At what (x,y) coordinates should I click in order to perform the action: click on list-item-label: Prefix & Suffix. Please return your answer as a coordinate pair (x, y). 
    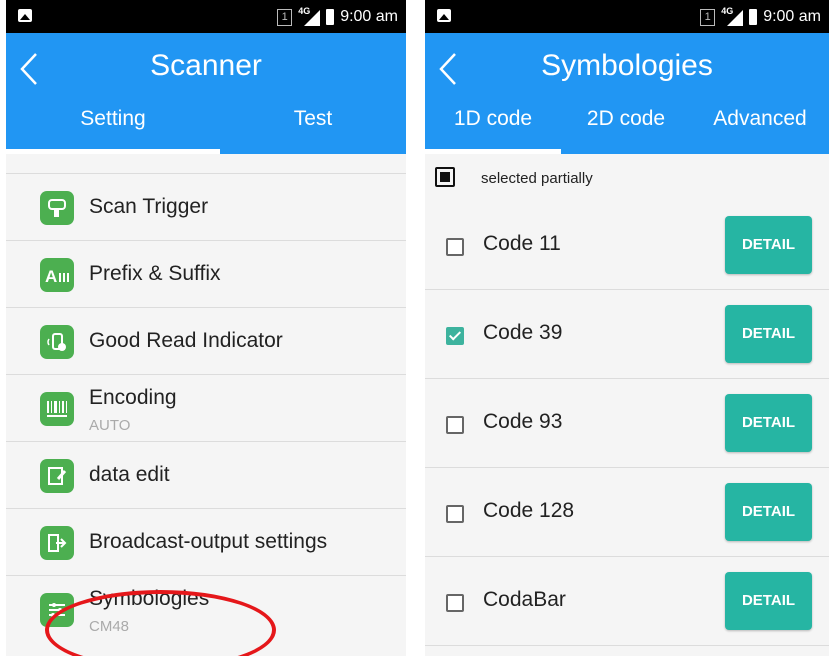
    Looking at the image, I should click on (155, 273).